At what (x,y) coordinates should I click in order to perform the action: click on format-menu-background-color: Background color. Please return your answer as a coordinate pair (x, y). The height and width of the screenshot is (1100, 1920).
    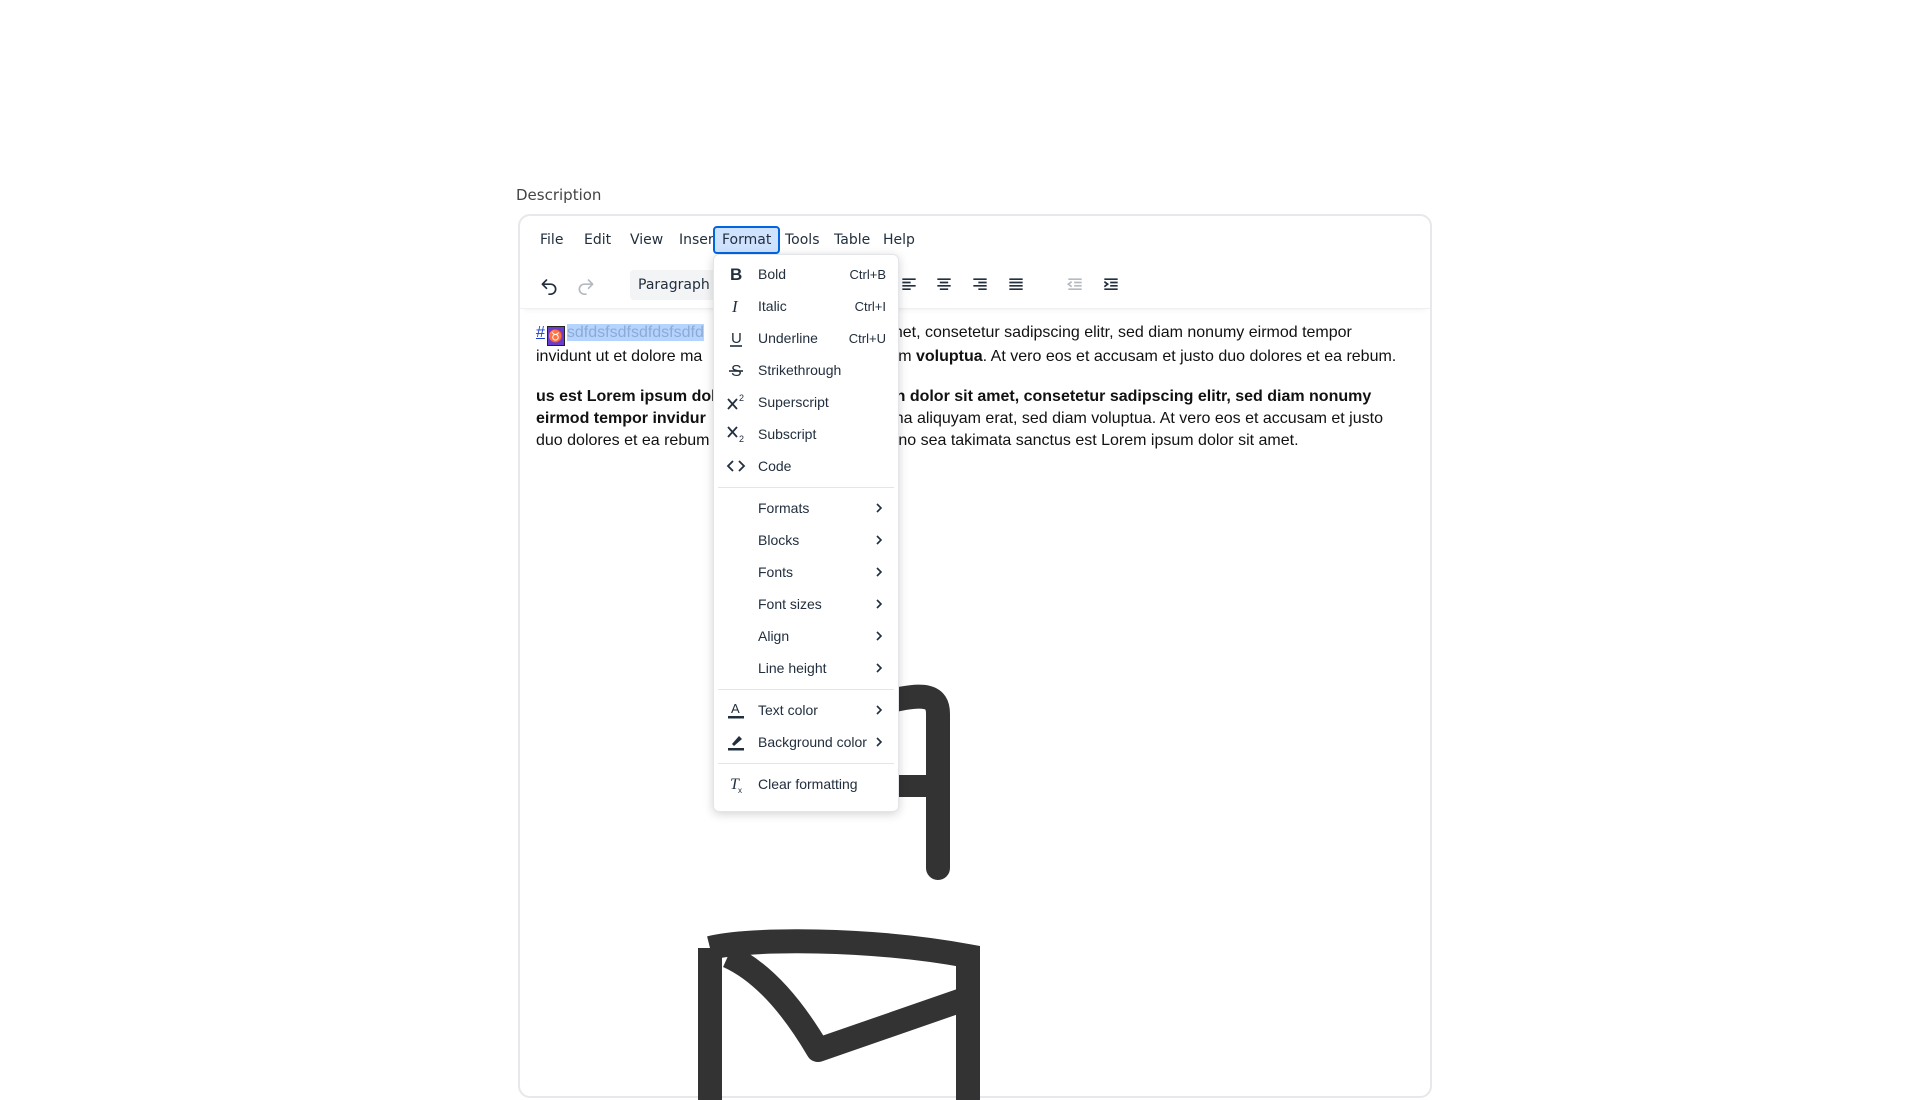
    Looking at the image, I should click on (806, 742).